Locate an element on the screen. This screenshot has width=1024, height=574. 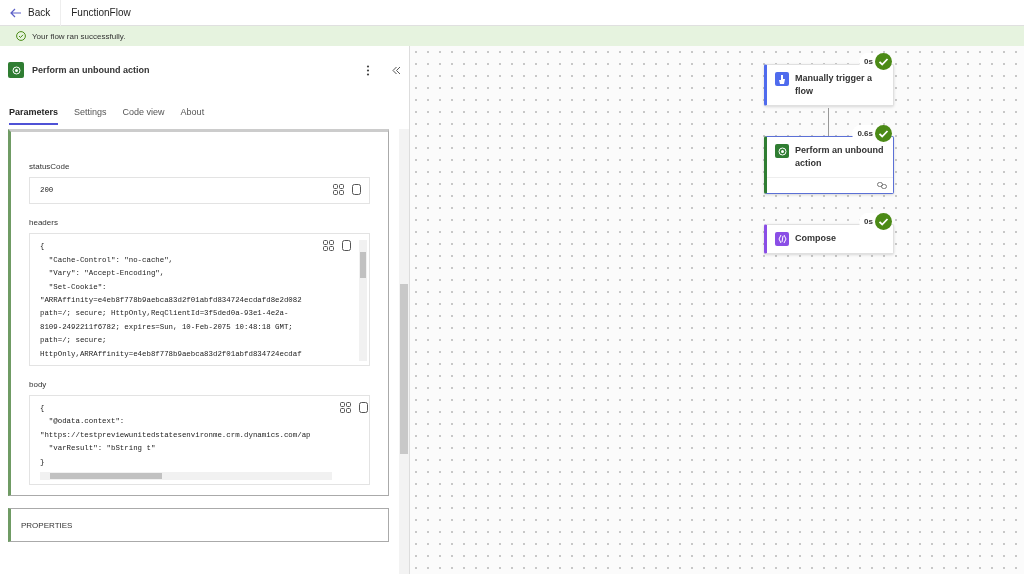
field-label: body is located at coordinates (38, 385).